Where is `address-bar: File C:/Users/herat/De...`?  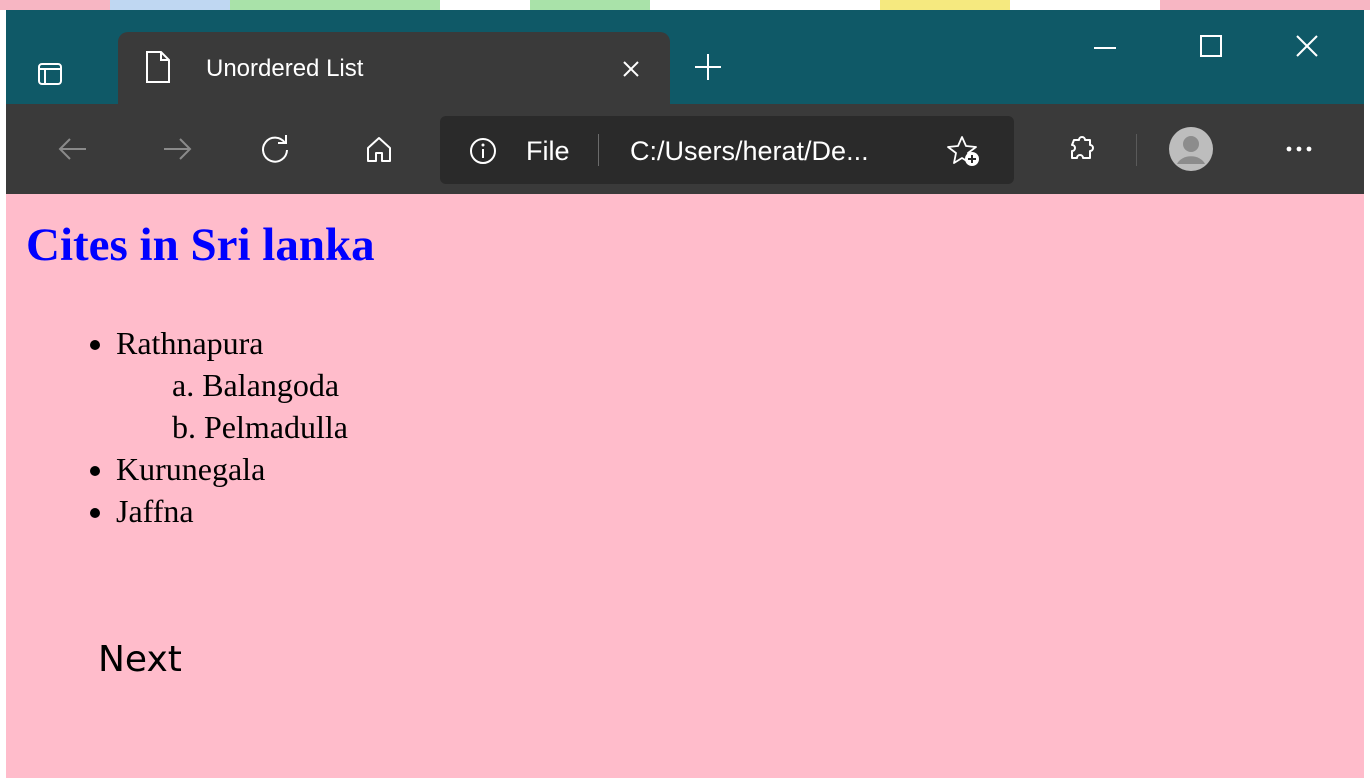
address-bar: File C:/Users/herat/De... is located at coordinates (727, 150).